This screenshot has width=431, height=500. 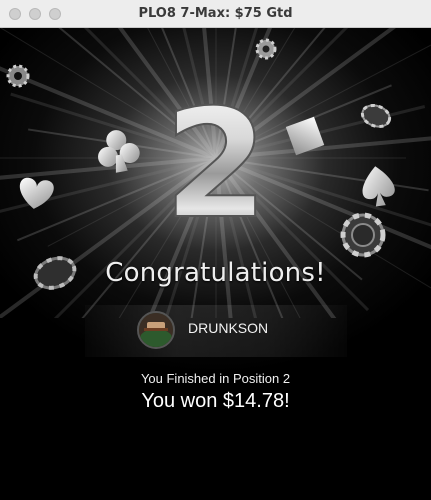 I want to click on spade-icon, so click(x=378, y=186).